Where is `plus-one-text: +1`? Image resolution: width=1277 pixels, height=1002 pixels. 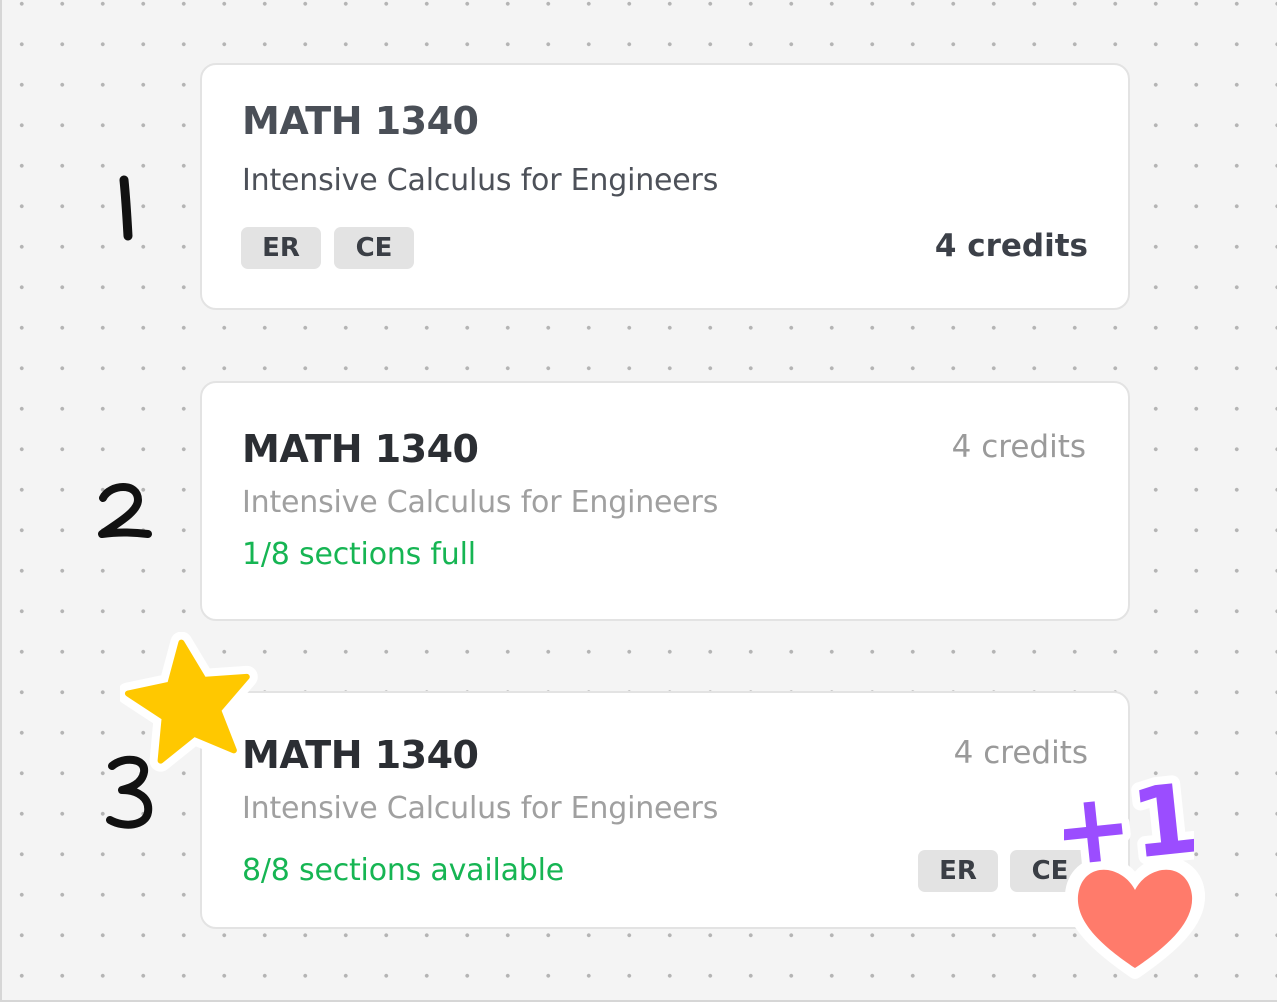 plus-one-text: +1 is located at coordinates (1129, 821).